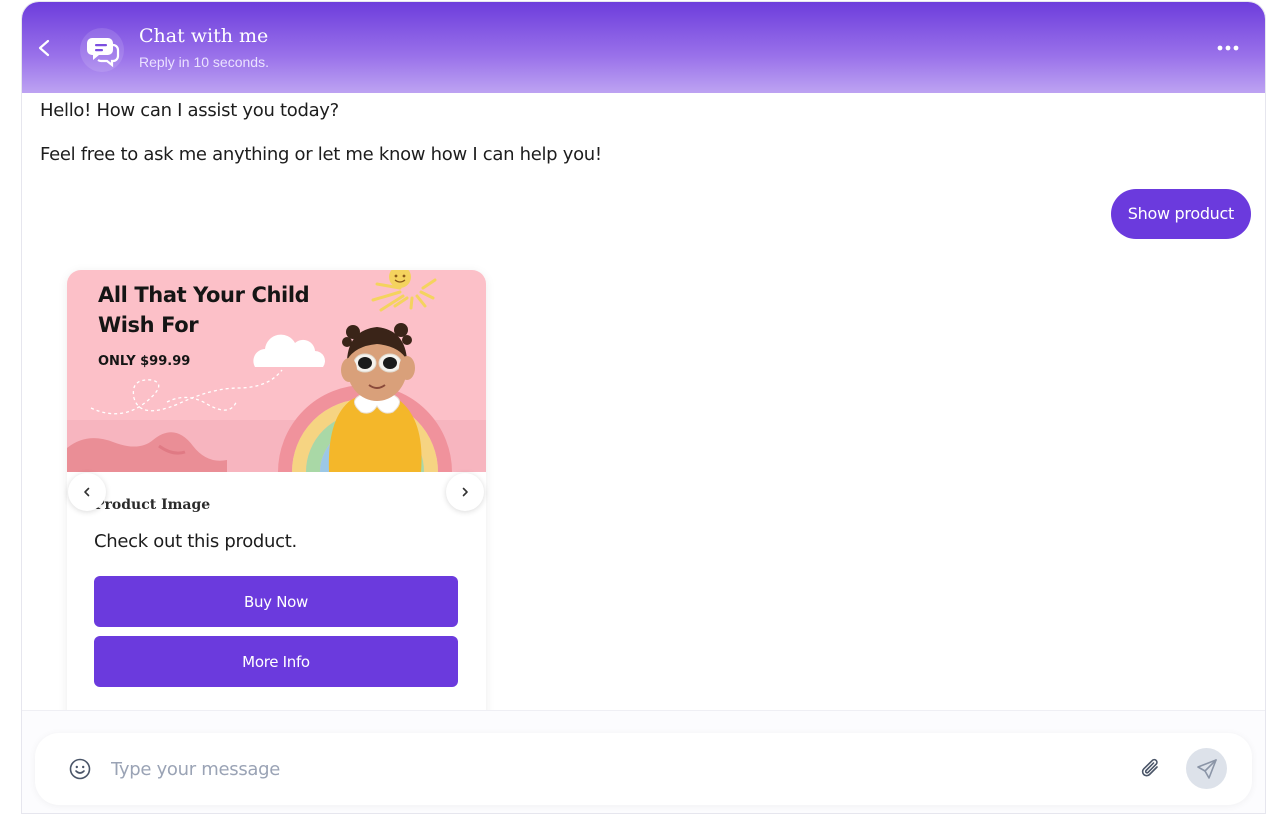 The width and height of the screenshot is (1272, 814). I want to click on user-message: Show product, so click(1180, 214).